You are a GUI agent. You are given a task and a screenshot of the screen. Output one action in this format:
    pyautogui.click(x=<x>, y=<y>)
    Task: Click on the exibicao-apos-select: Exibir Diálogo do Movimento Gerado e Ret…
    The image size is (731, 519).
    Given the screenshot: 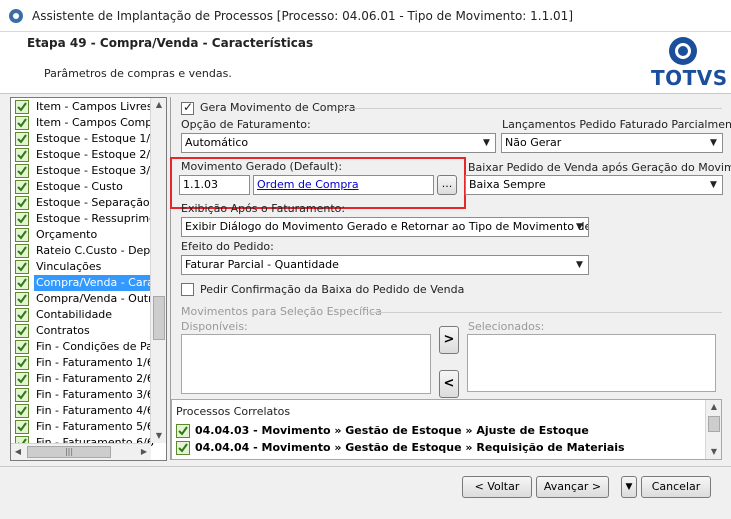 What is the action you would take?
    pyautogui.click(x=385, y=227)
    